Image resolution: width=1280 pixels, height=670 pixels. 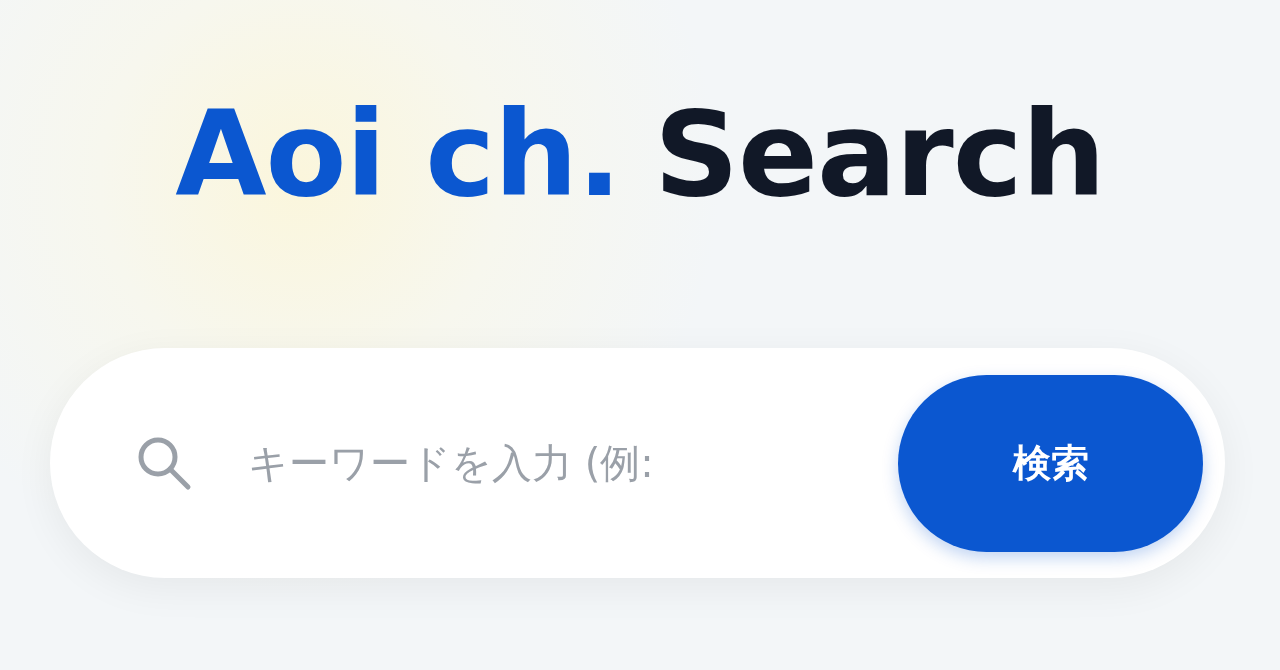 I want to click on logo-text: Aoi ch., so click(x=398, y=154).